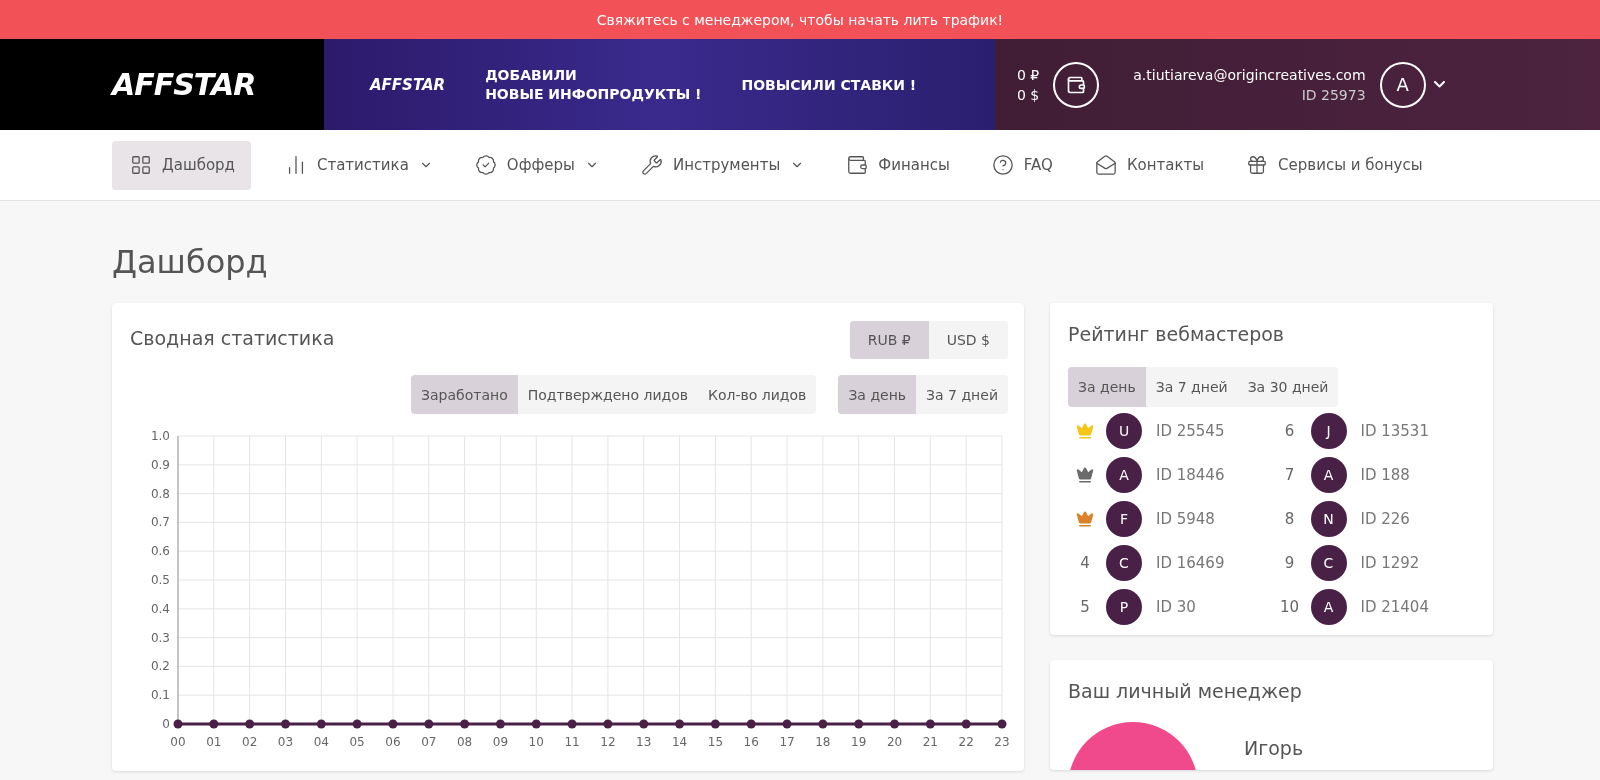 Image resolution: width=1600 pixels, height=780 pixels. What do you see at coordinates (1148, 165) in the screenshot?
I see `nav-item: Контакты` at bounding box center [1148, 165].